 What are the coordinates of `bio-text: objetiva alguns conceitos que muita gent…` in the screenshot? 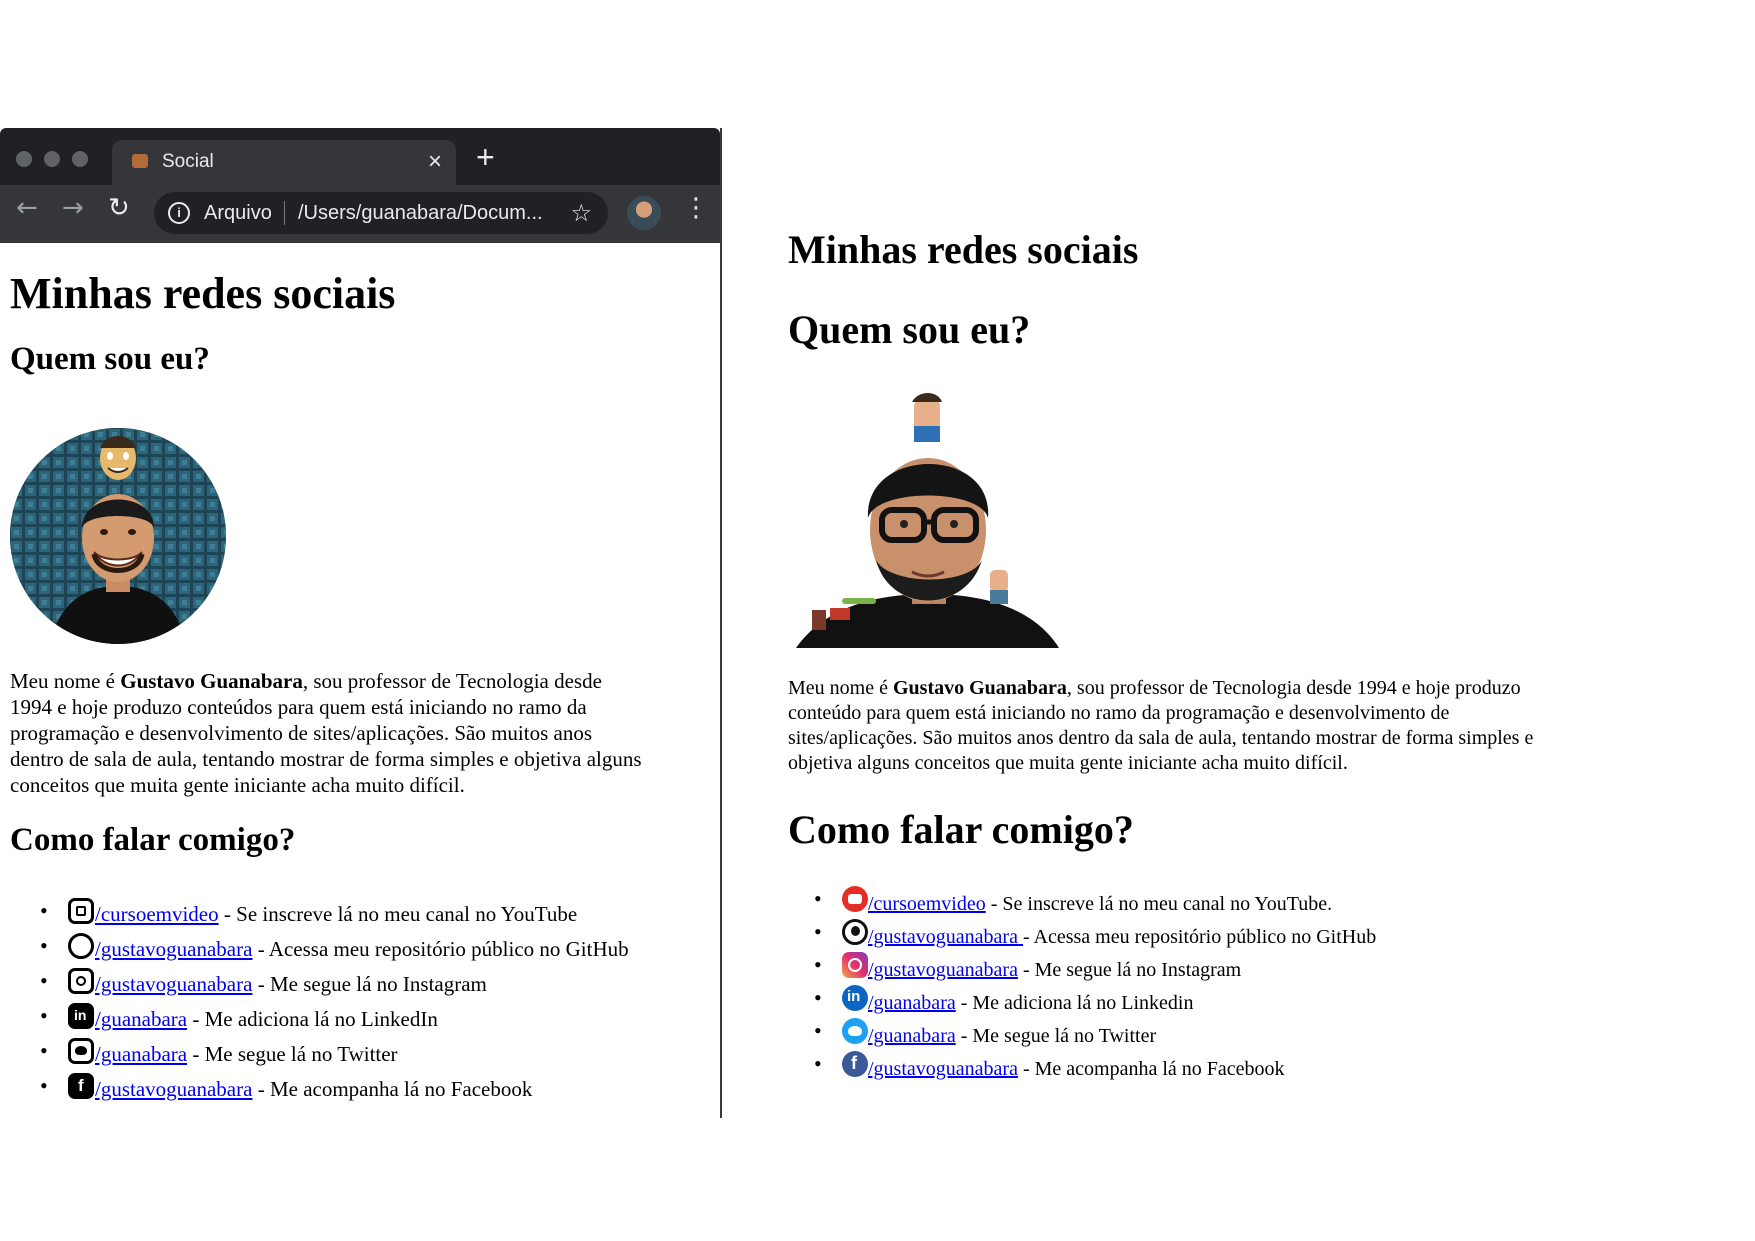 It's located at (1068, 763).